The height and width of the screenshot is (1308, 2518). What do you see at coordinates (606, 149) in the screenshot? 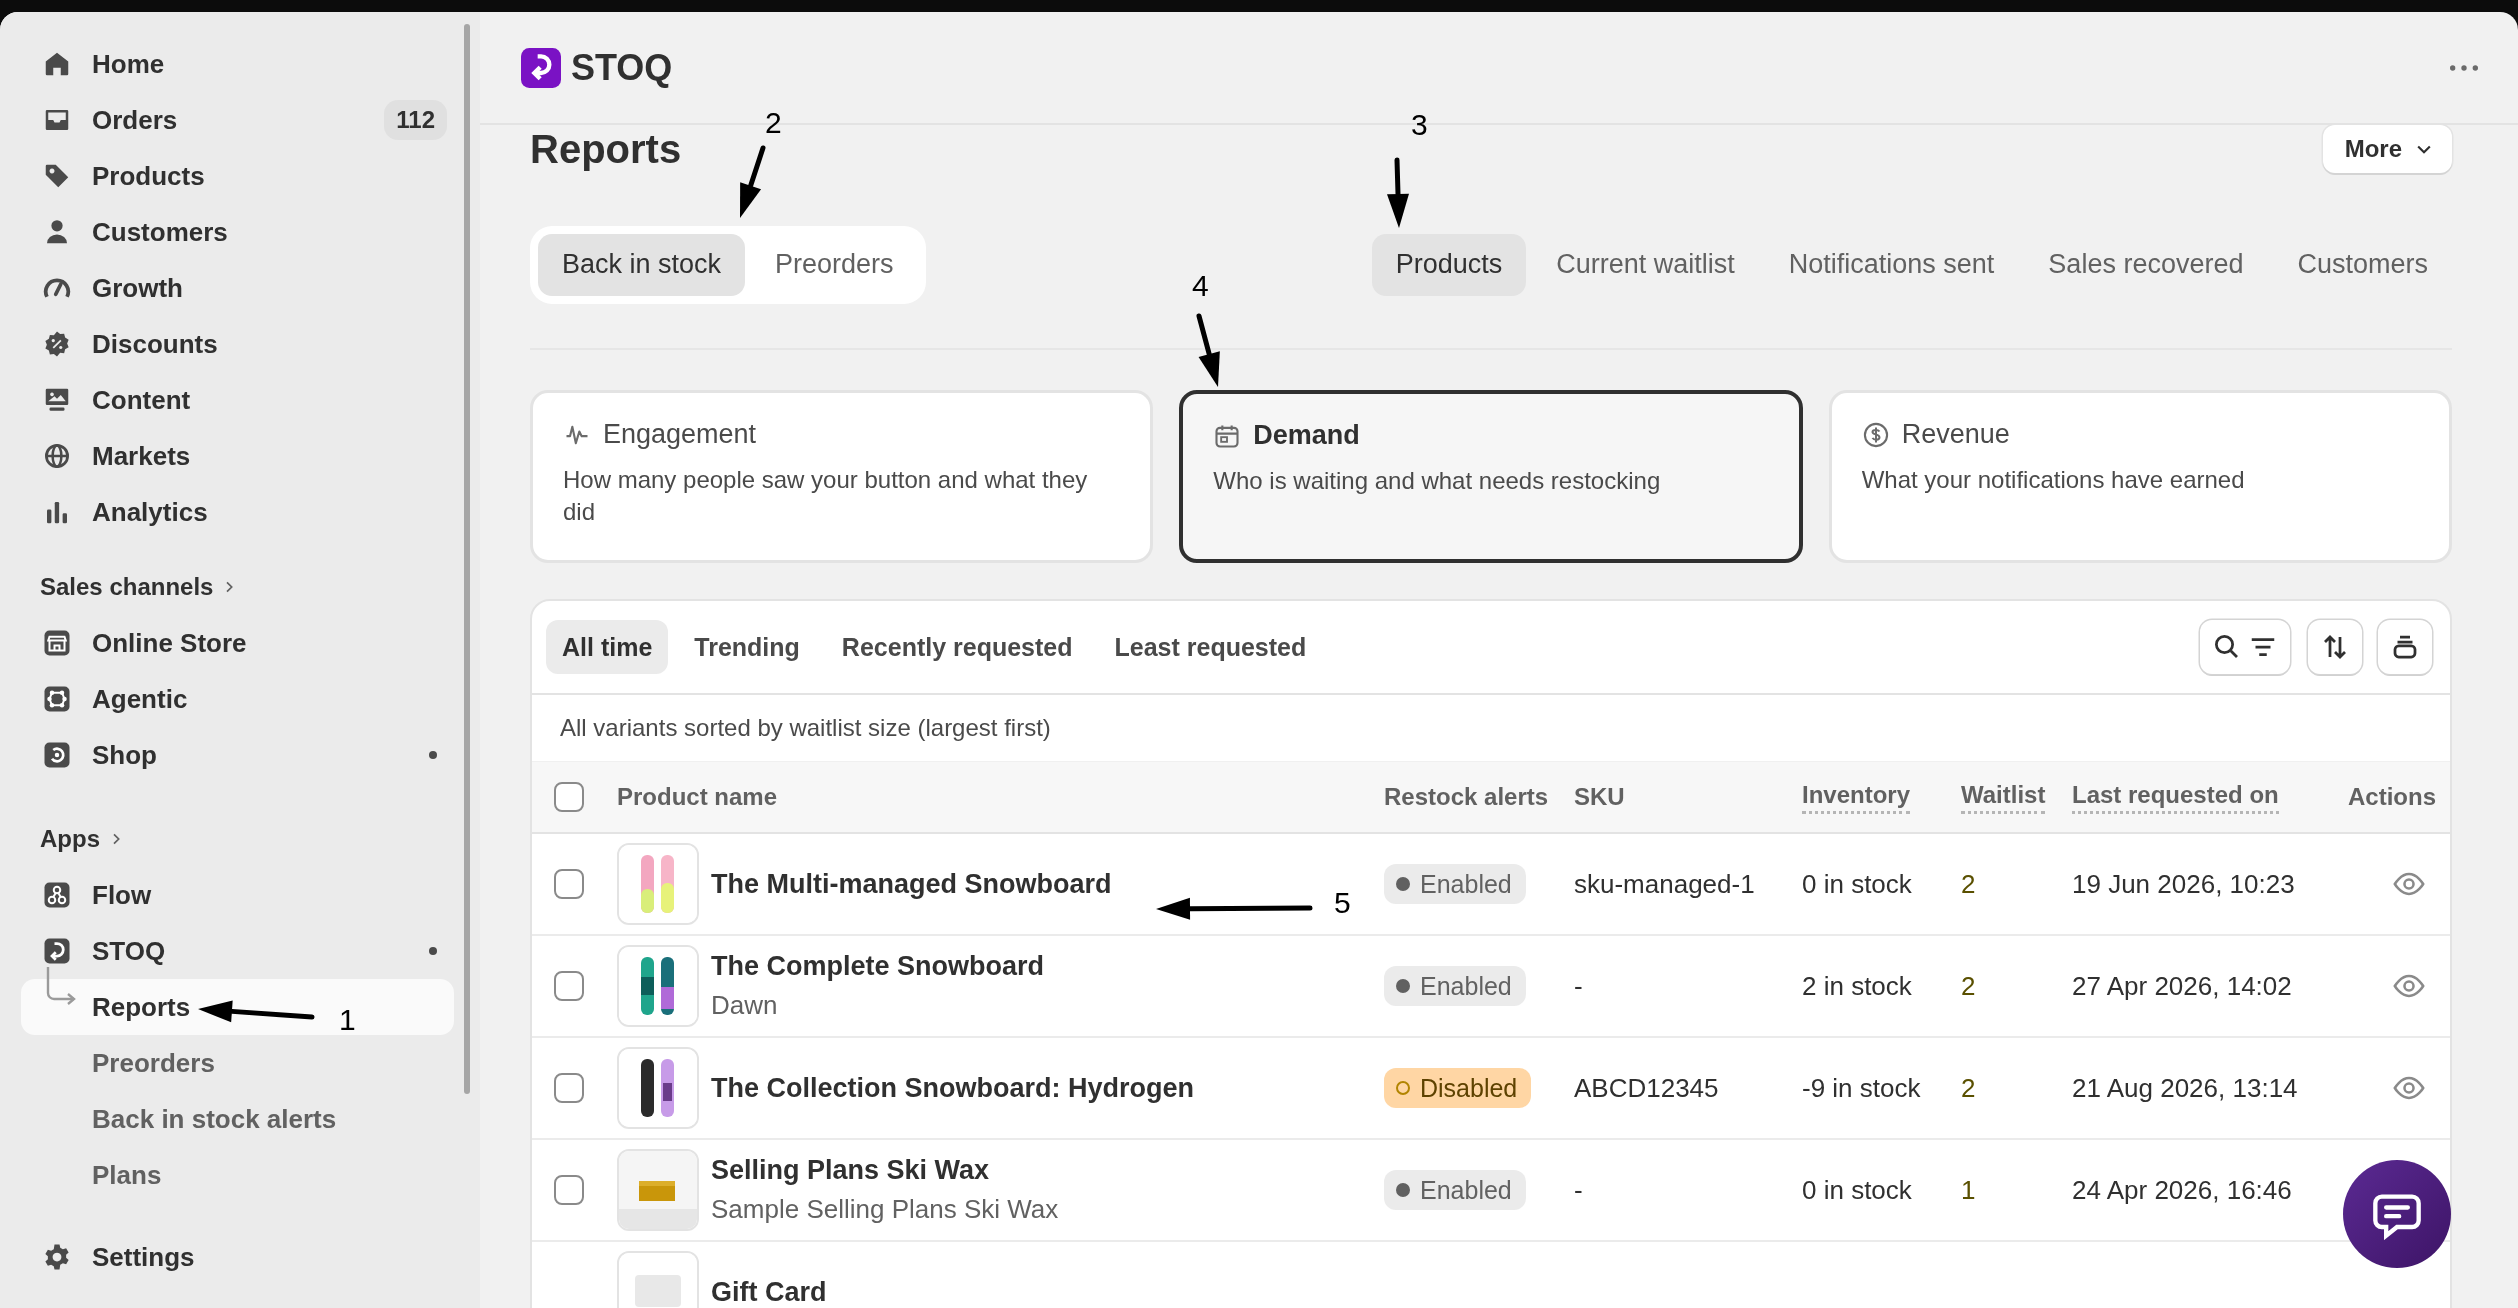
I see `page-title: Reports` at bounding box center [606, 149].